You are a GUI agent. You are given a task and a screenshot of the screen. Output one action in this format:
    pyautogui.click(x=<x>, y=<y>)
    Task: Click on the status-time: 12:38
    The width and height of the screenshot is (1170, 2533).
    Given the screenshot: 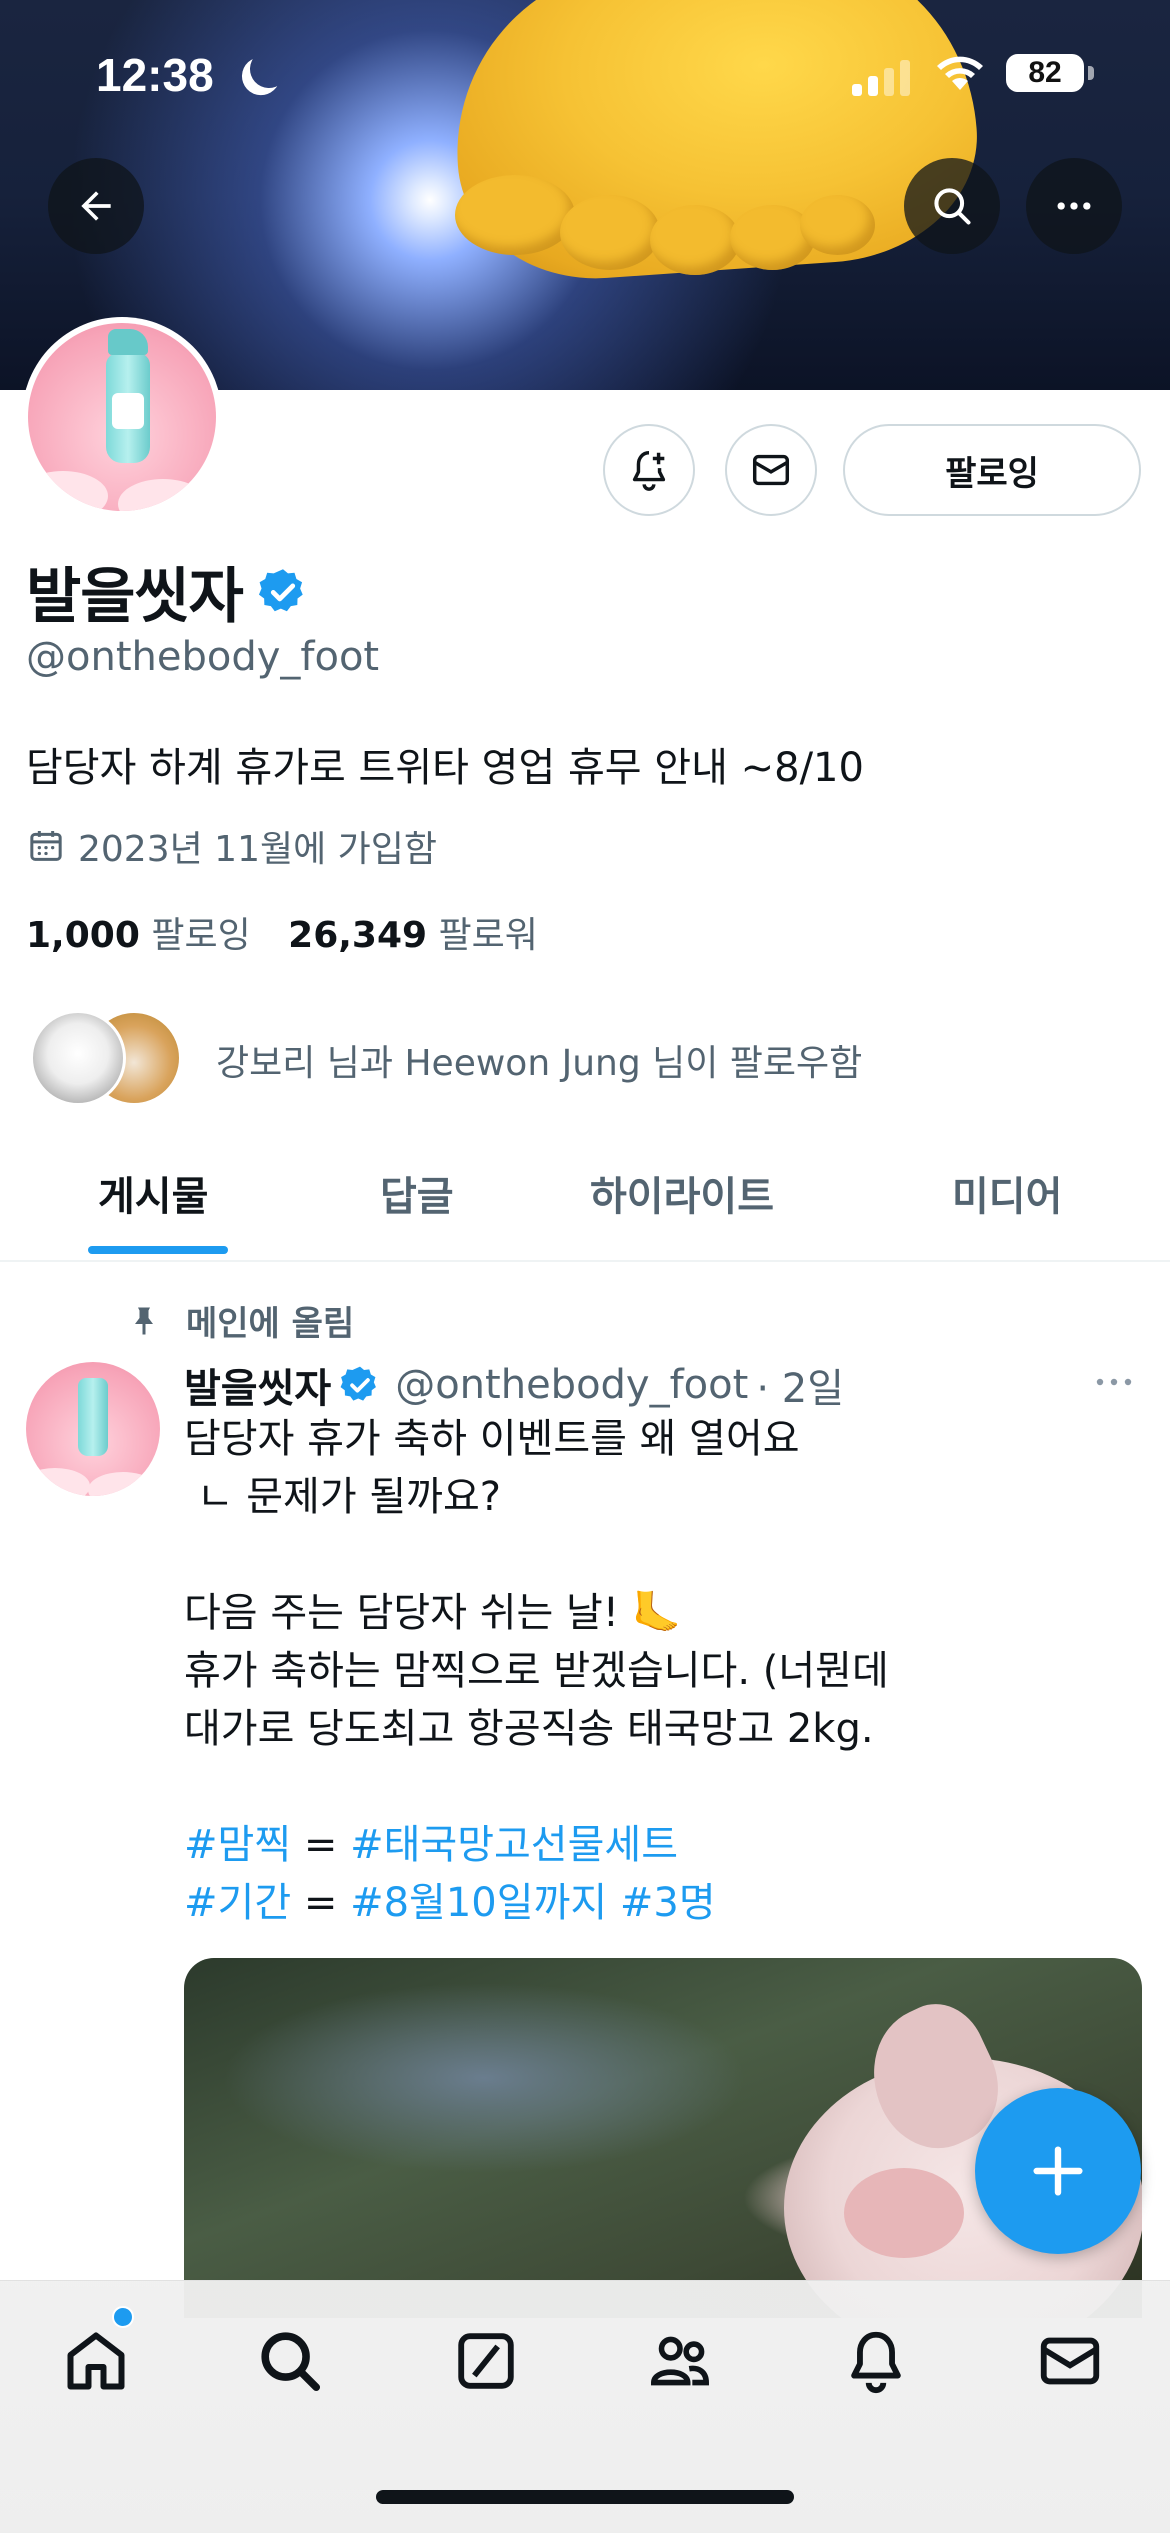 What is the action you would take?
    pyautogui.click(x=155, y=75)
    